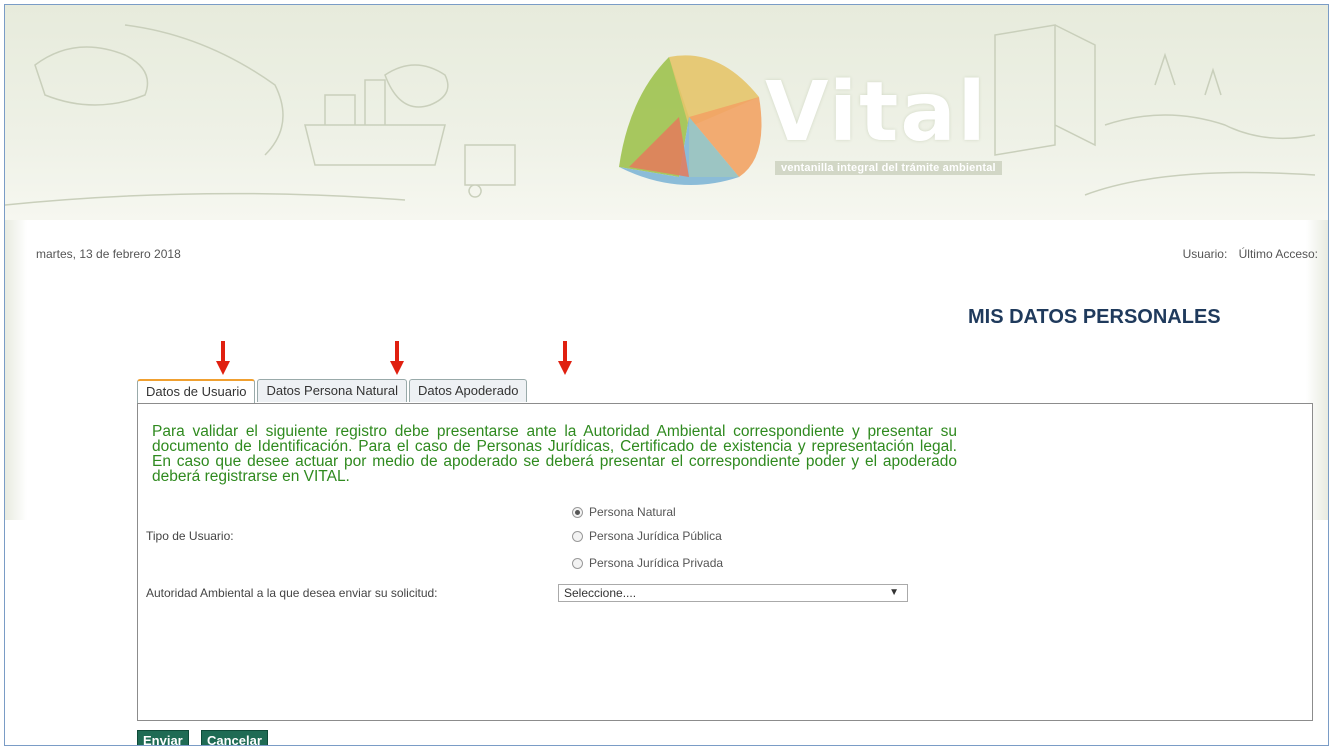 The height and width of the screenshot is (747, 1333). I want to click on radio-label: Persona Jurídica Pública, so click(655, 536).